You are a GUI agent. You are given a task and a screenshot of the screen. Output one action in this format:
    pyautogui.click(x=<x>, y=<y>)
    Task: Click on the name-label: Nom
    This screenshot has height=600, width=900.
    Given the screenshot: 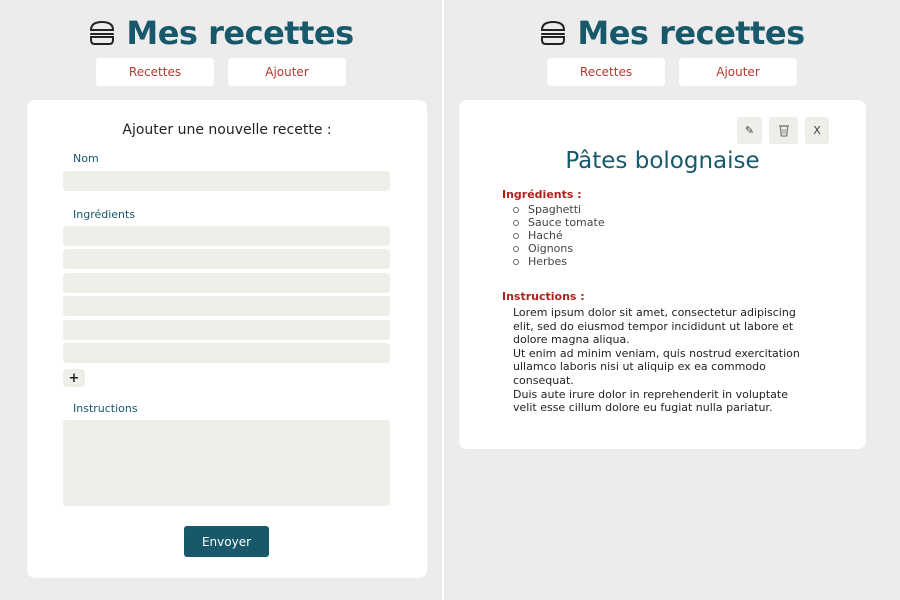 What is the action you would take?
    pyautogui.click(x=86, y=158)
    